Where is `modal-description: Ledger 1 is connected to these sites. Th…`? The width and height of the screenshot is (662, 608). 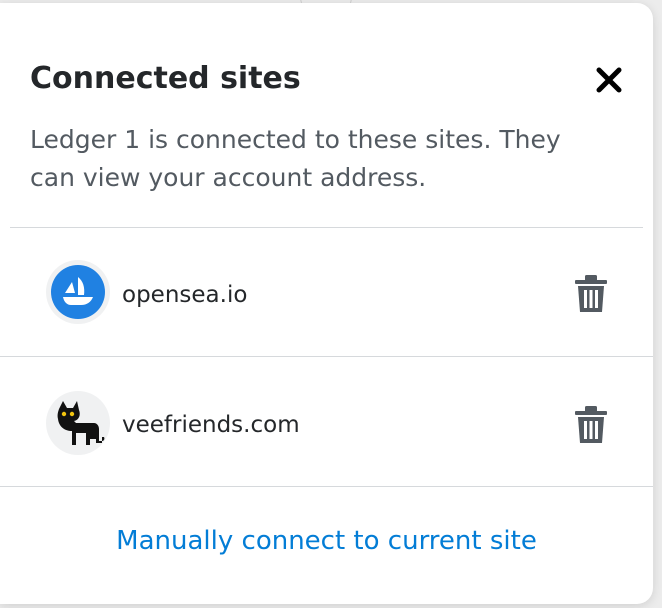
modal-description: Ledger 1 is connected to these sites. Th… is located at coordinates (295, 158).